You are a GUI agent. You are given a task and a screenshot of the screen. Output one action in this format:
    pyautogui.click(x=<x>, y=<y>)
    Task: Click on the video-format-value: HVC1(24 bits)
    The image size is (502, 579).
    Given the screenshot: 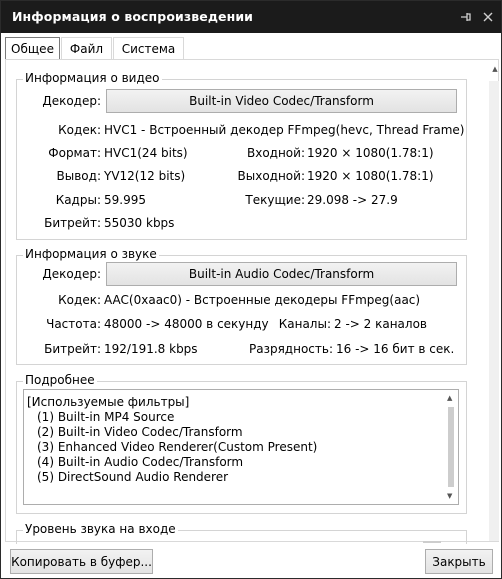 What is the action you would take?
    pyautogui.click(x=146, y=153)
    